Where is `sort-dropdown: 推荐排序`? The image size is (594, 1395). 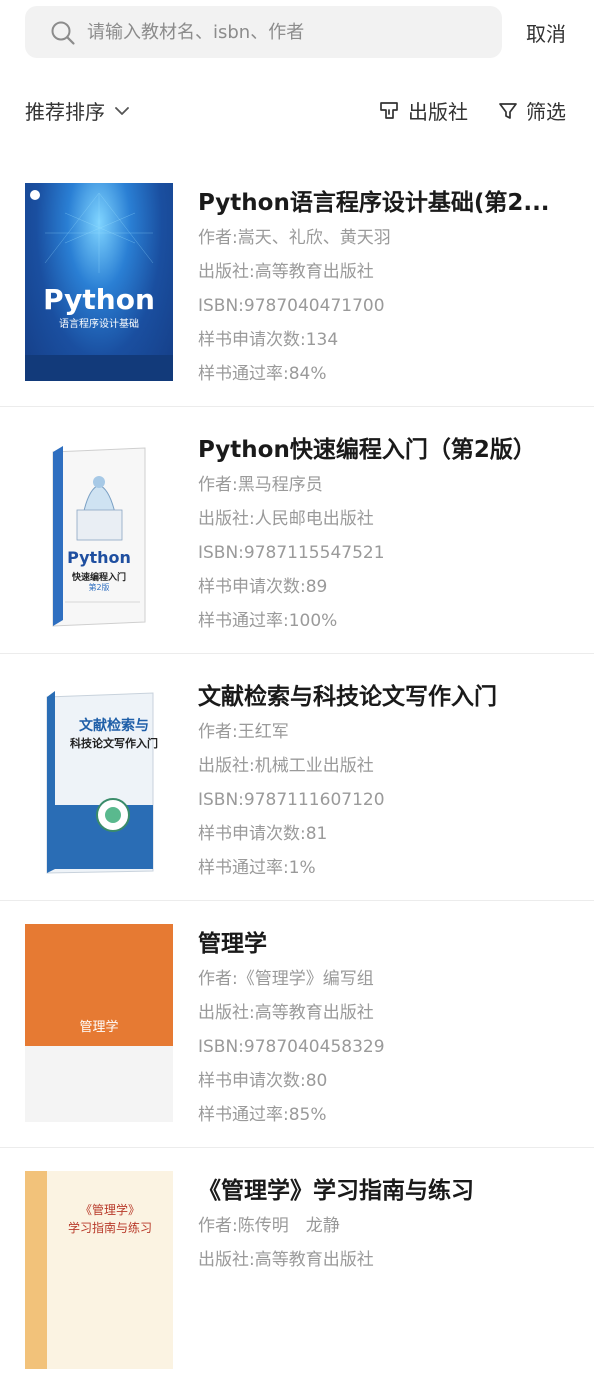
sort-dropdown: 推荐排序 is located at coordinates (78, 110).